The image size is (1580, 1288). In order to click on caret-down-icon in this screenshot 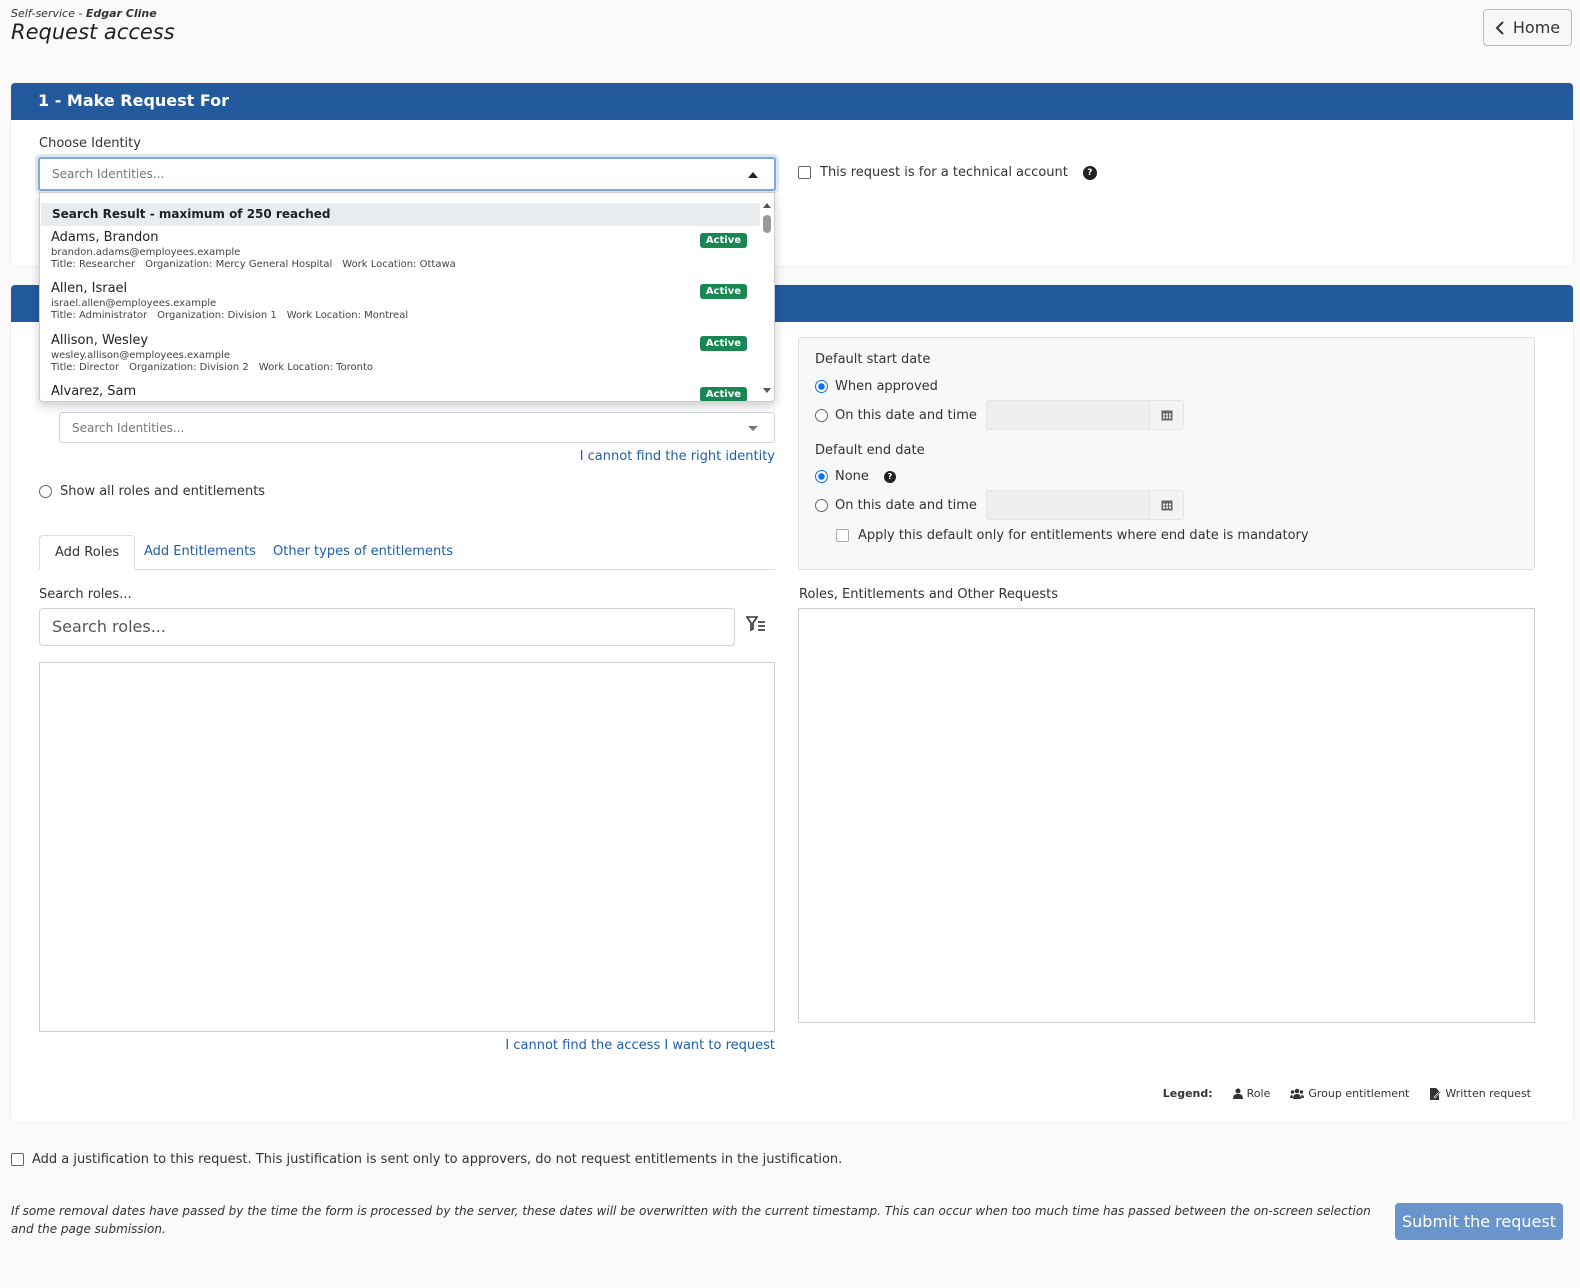, I will do `click(753, 428)`.